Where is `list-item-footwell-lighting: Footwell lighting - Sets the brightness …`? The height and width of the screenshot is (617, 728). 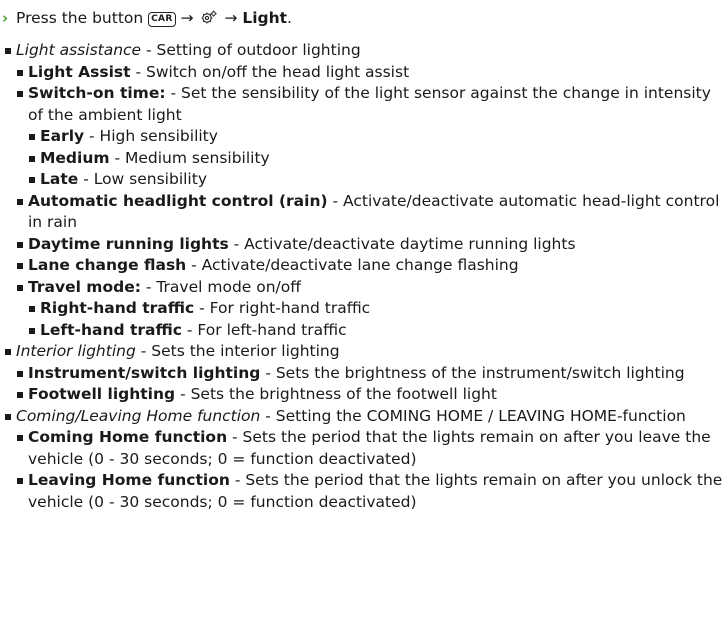
list-item-footwell-lighting: Footwell lighting - Sets the brightness … is located at coordinates (364, 395).